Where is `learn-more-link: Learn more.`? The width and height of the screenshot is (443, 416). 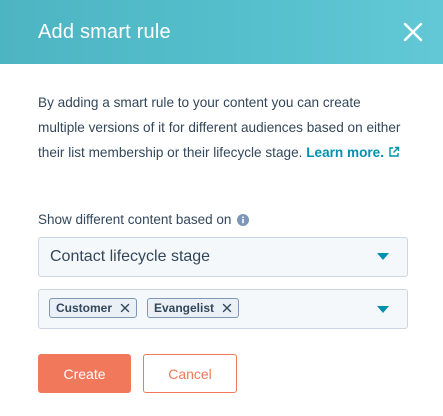 learn-more-link: Learn more. is located at coordinates (353, 152).